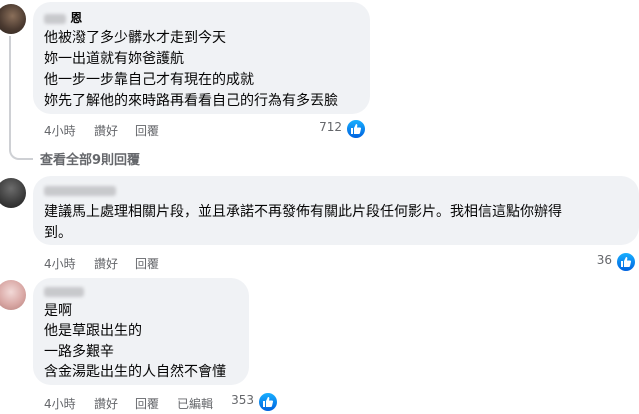 Image resolution: width=639 pixels, height=414 pixels. Describe the element at coordinates (195, 403) in the screenshot. I see `edited-label: 已編輯` at that location.